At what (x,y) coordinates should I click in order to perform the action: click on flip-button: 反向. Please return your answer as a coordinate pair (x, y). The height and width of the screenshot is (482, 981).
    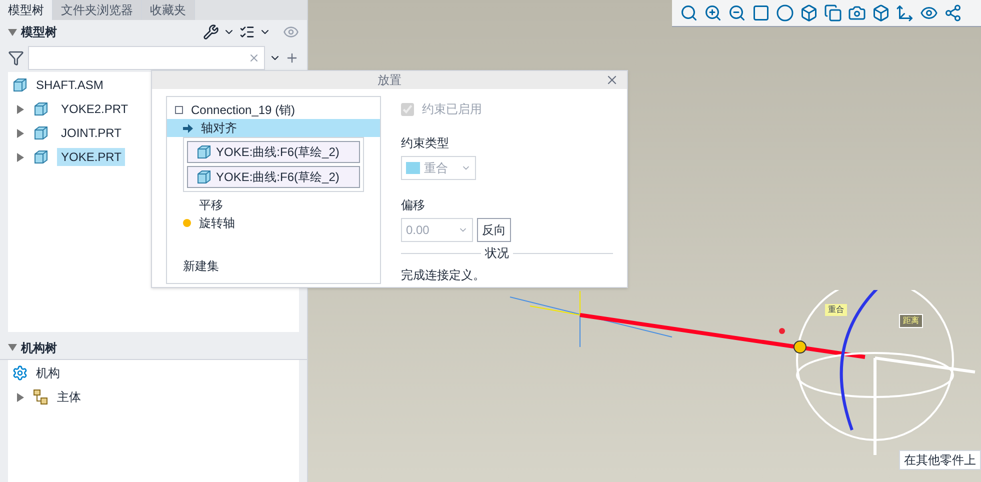
    Looking at the image, I should click on (494, 230).